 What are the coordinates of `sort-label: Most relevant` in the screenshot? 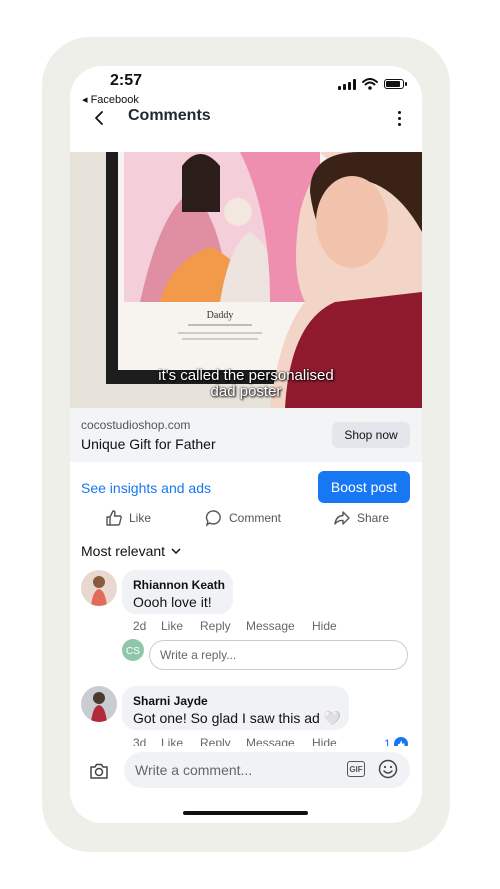 It's located at (123, 551).